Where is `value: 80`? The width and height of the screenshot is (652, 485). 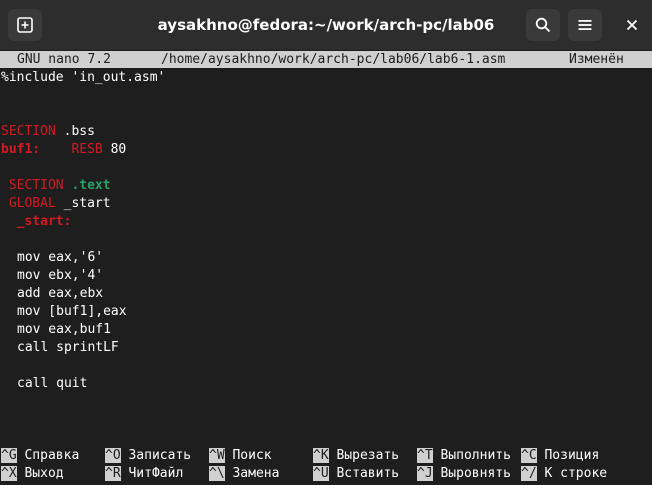
value: 80 is located at coordinates (114, 149).